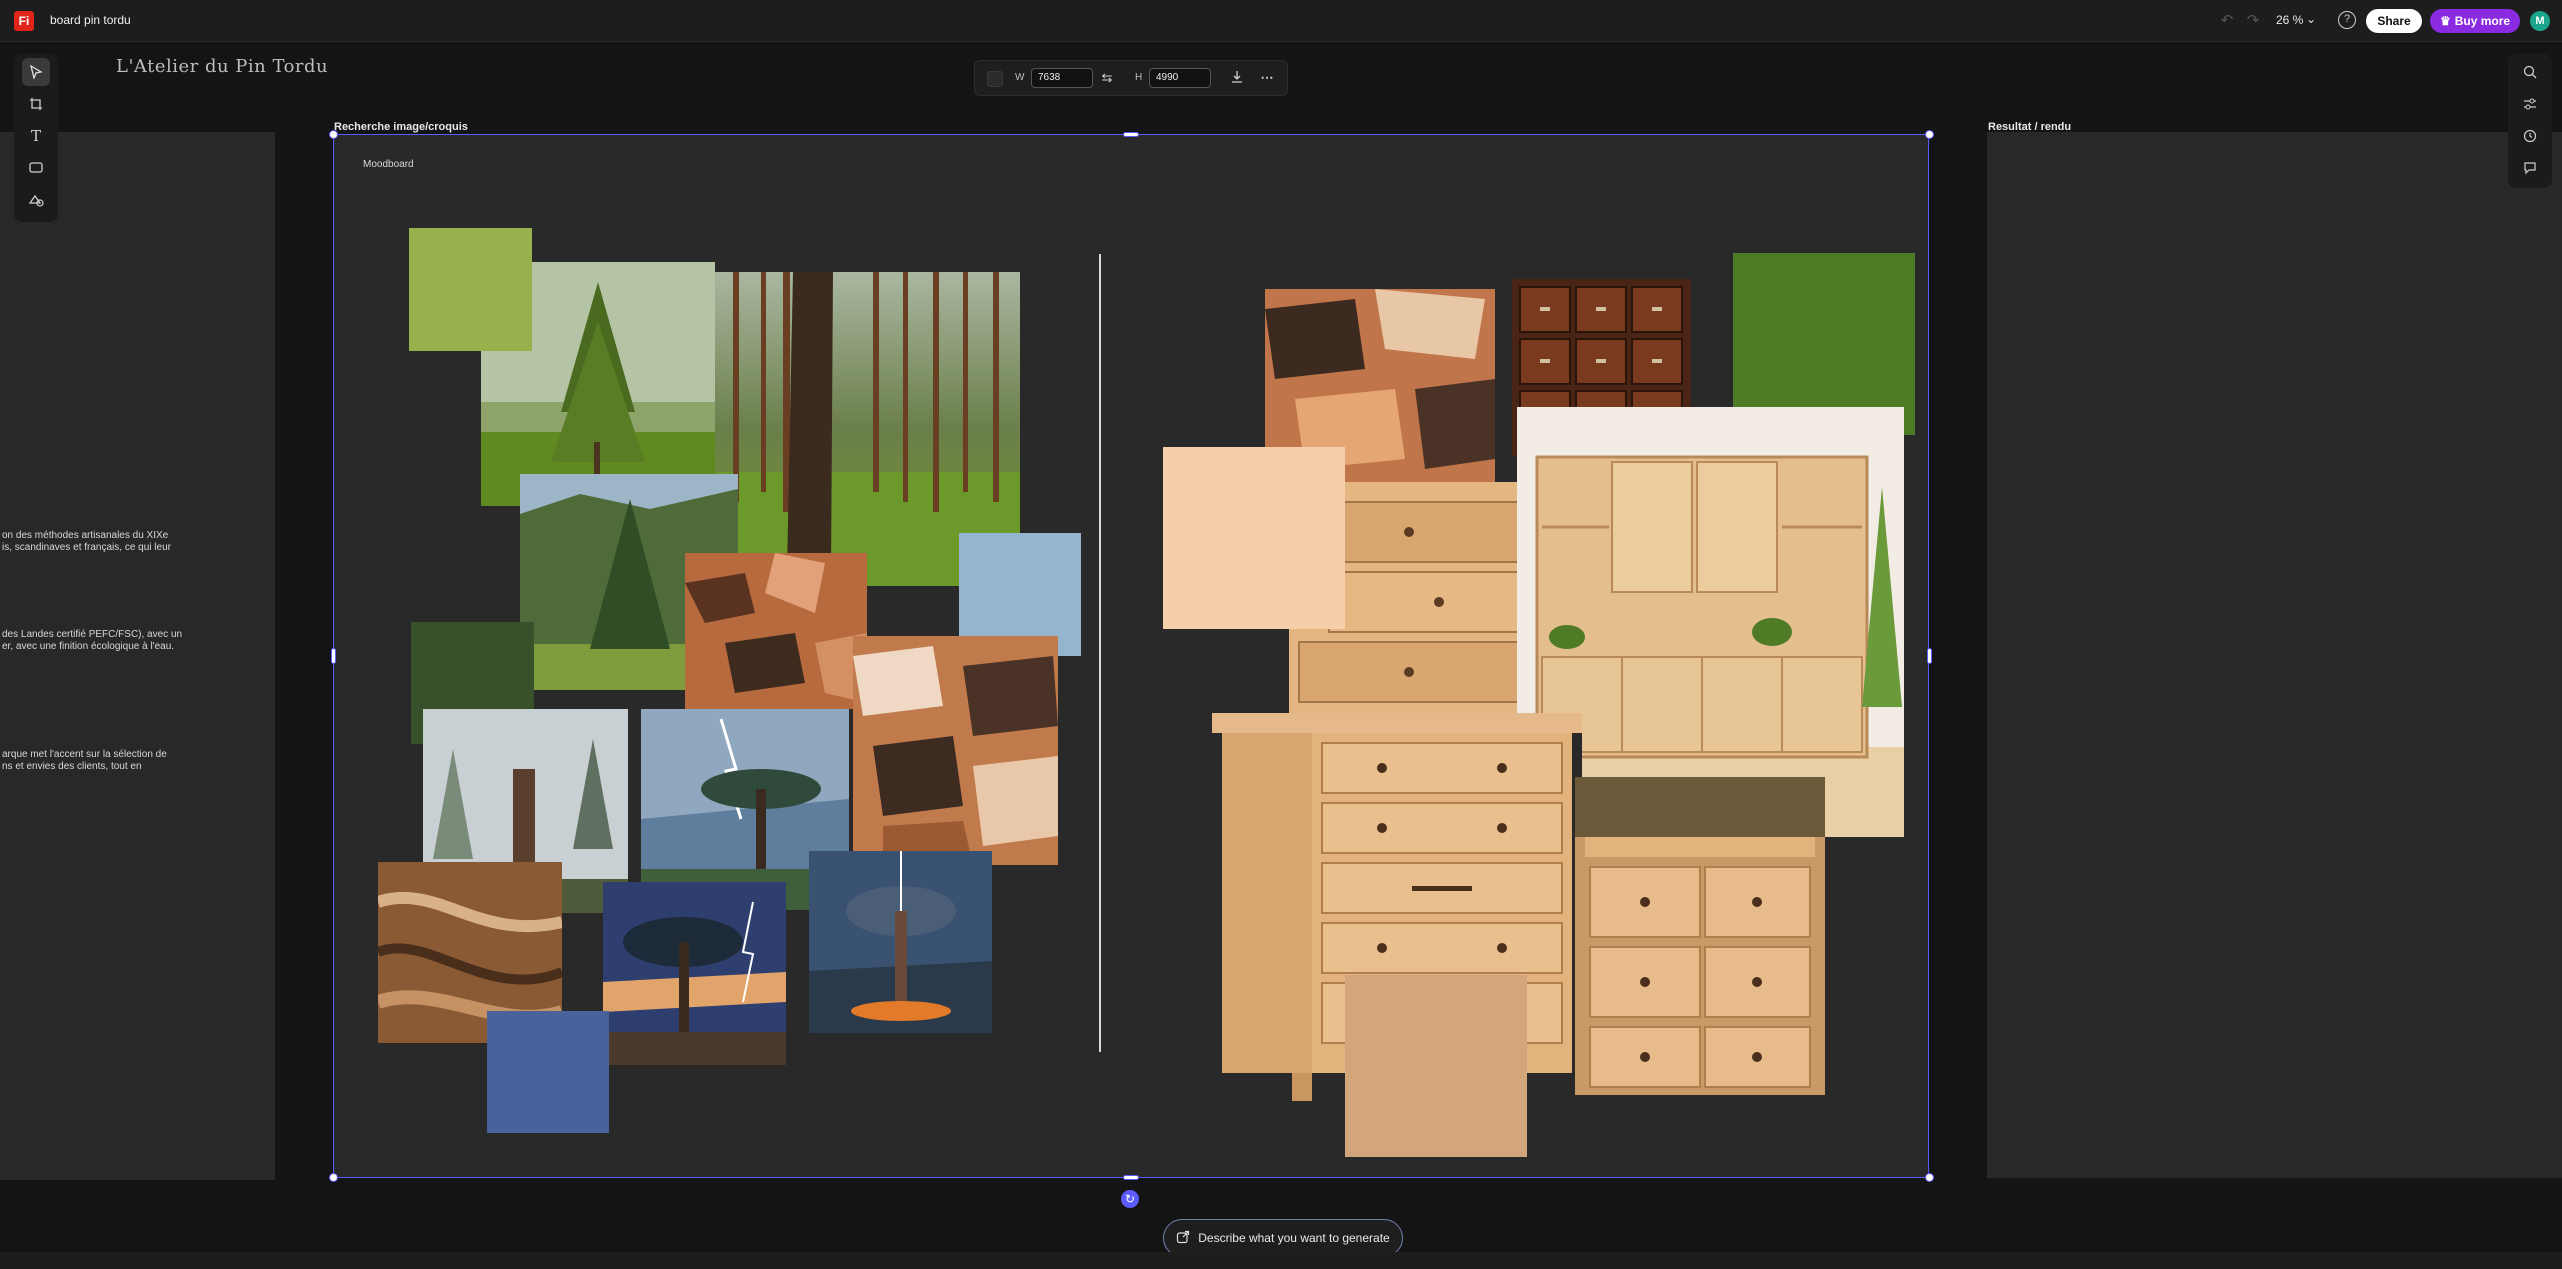  I want to click on generate-icon, so click(1183, 1238).